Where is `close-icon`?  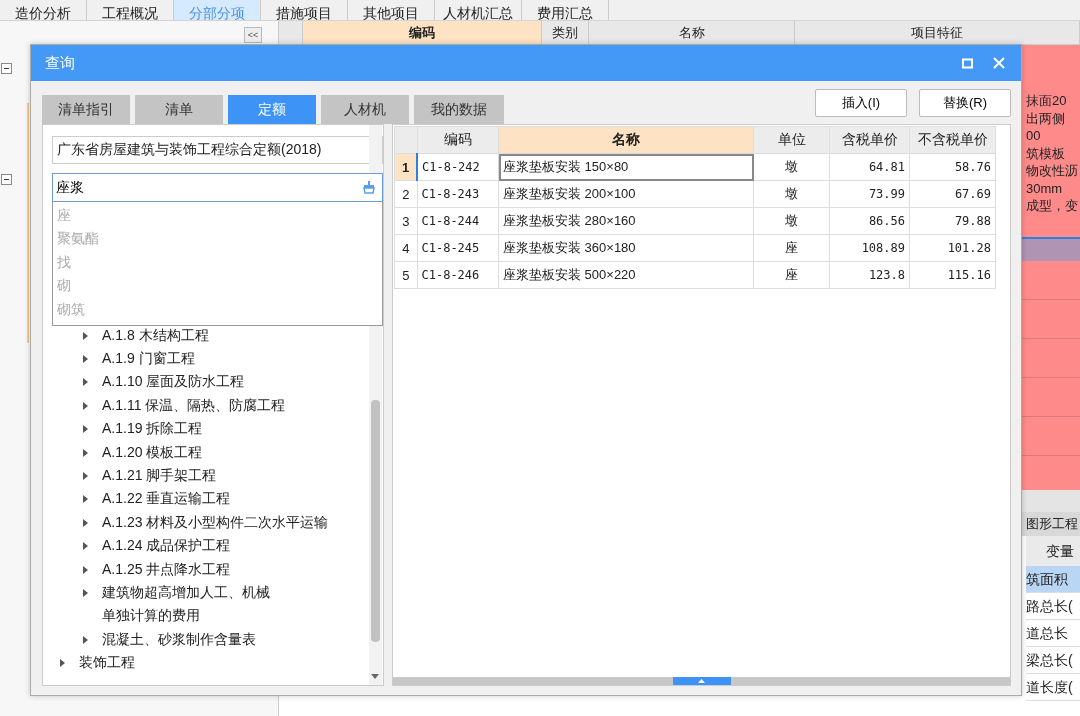
close-icon is located at coordinates (999, 63).